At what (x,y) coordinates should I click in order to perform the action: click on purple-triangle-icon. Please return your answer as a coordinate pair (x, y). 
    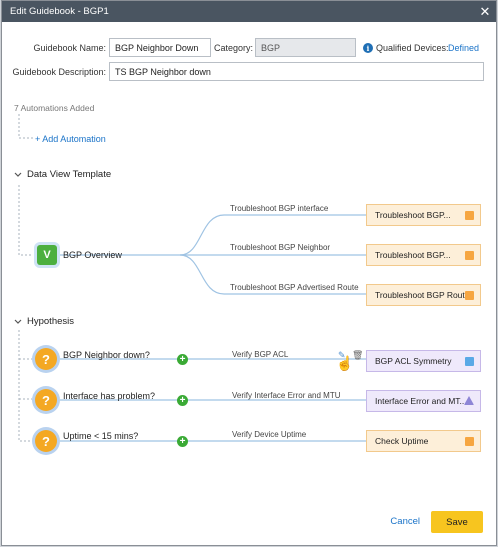
    Looking at the image, I should click on (469, 400).